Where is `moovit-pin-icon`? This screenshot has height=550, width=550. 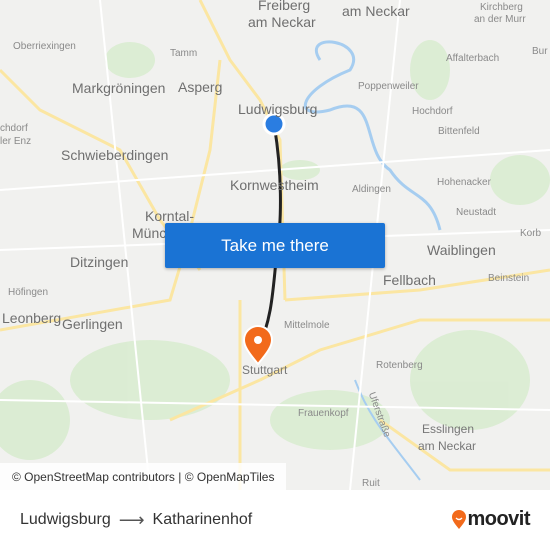 moovit-pin-icon is located at coordinates (459, 519).